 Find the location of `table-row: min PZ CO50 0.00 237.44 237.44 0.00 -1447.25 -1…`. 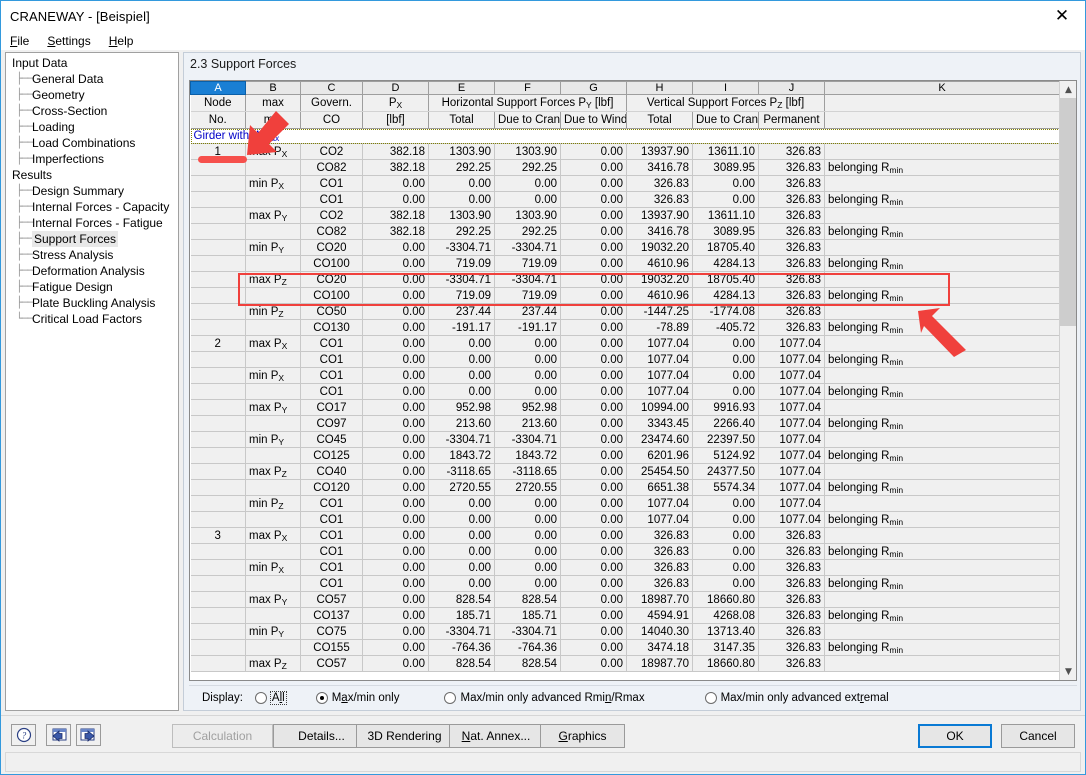

table-row: min PZ CO50 0.00 237.44 237.44 0.00 -1447.25 -1… is located at coordinates (625, 311).